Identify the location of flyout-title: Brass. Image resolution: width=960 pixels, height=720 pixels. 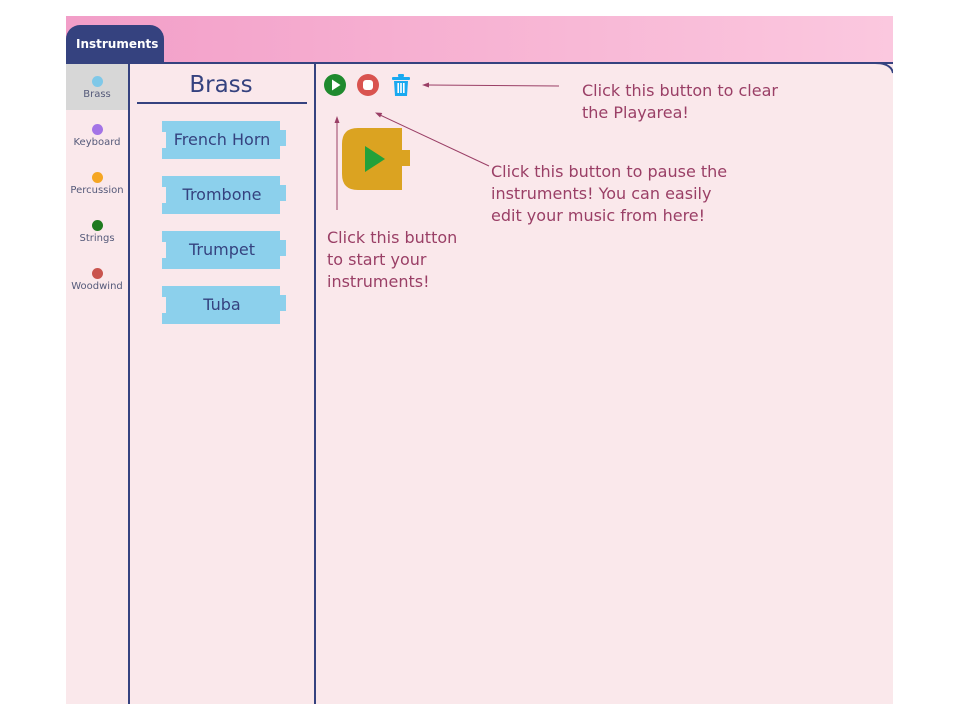
(221, 85).